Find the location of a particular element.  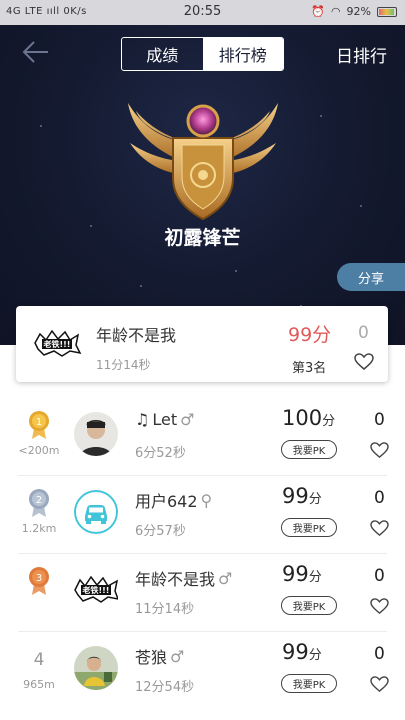

tab-results: 成绩 is located at coordinates (162, 54).